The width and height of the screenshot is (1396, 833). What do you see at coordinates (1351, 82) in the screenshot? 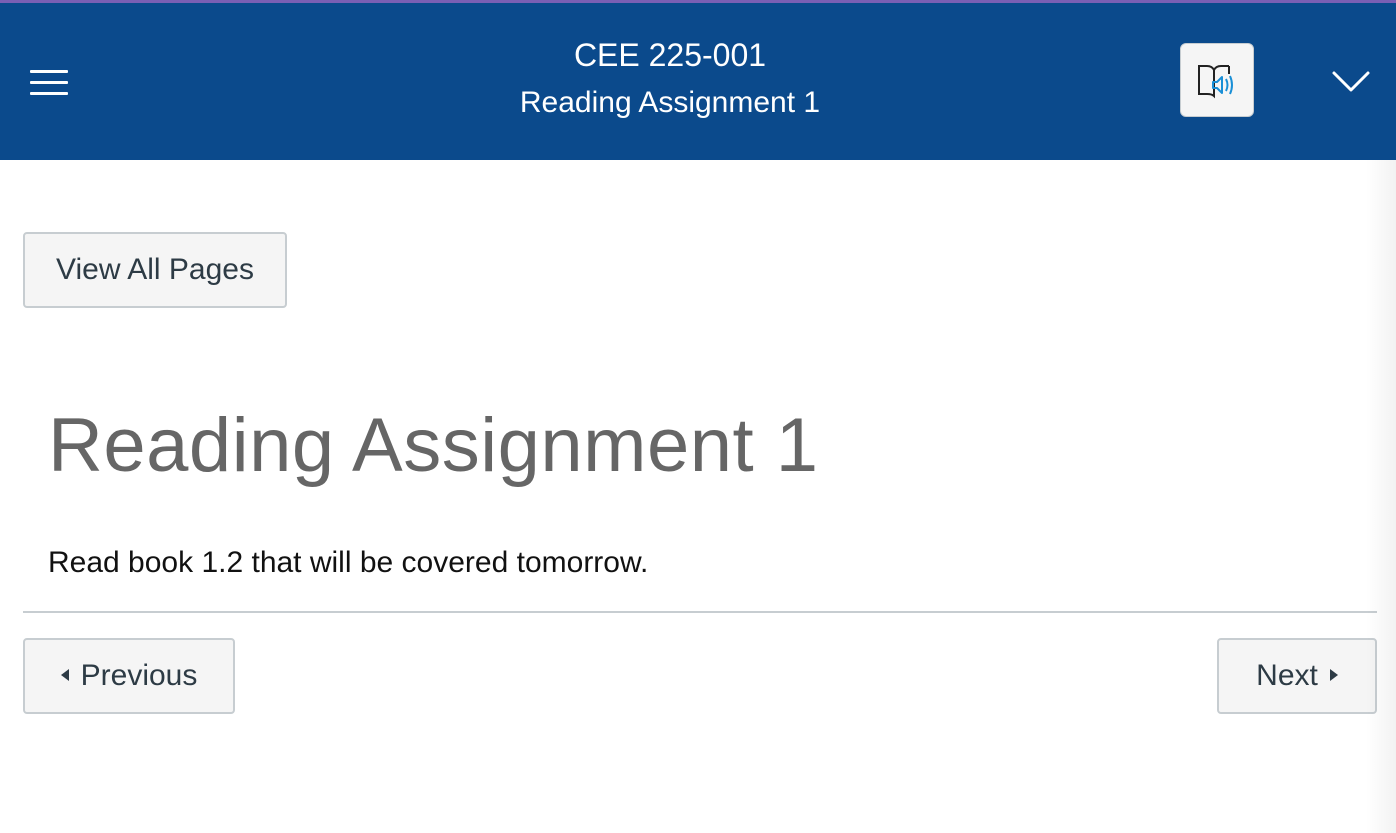
I see `chevron-down-icon` at bounding box center [1351, 82].